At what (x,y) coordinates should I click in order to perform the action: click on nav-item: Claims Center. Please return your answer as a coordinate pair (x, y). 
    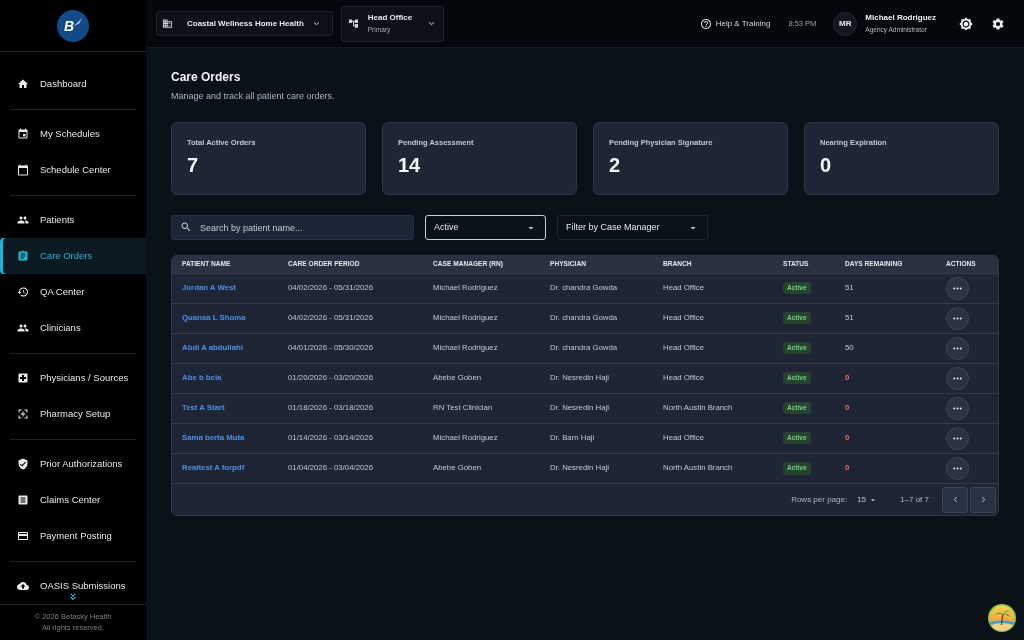
    Looking at the image, I should click on (73, 500).